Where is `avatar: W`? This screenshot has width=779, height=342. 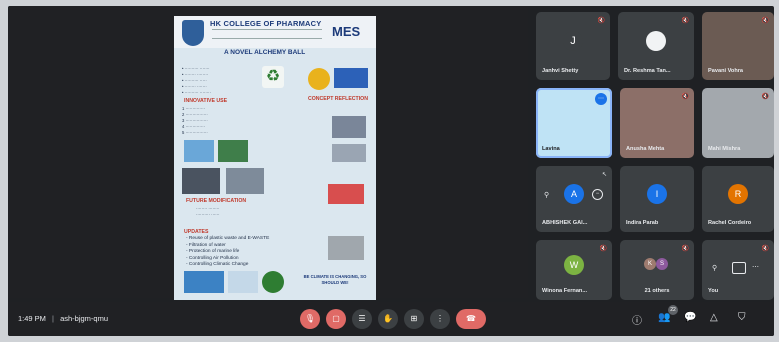
avatar: W is located at coordinates (574, 265).